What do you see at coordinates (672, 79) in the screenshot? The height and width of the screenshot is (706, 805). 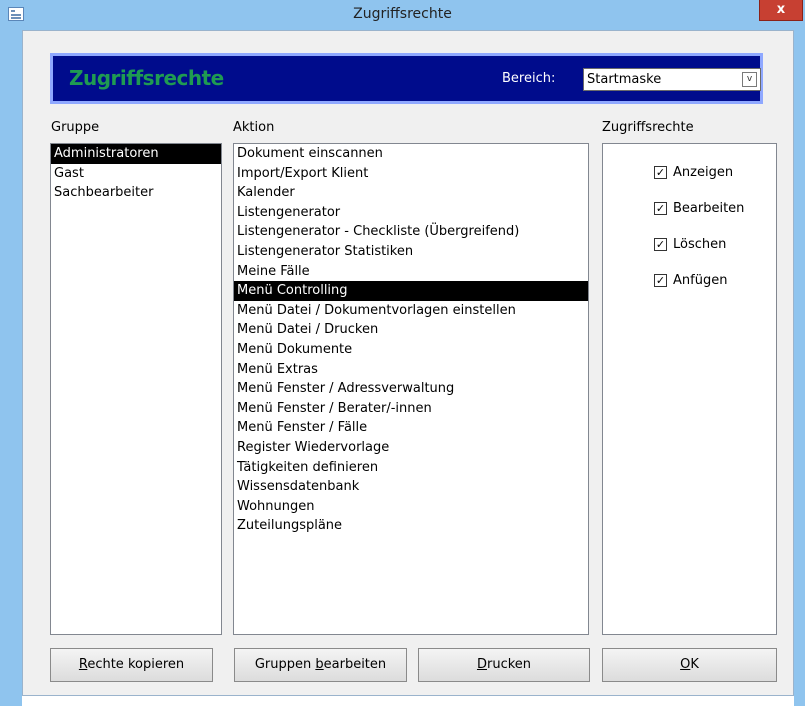 I see `bereich-dropdown: Startmaske v` at bounding box center [672, 79].